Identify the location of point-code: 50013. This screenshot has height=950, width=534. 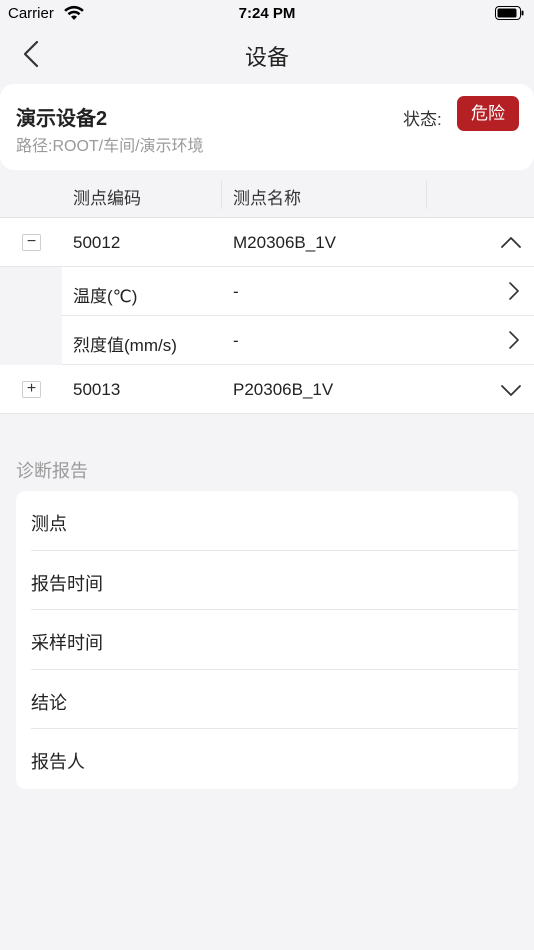
(97, 389).